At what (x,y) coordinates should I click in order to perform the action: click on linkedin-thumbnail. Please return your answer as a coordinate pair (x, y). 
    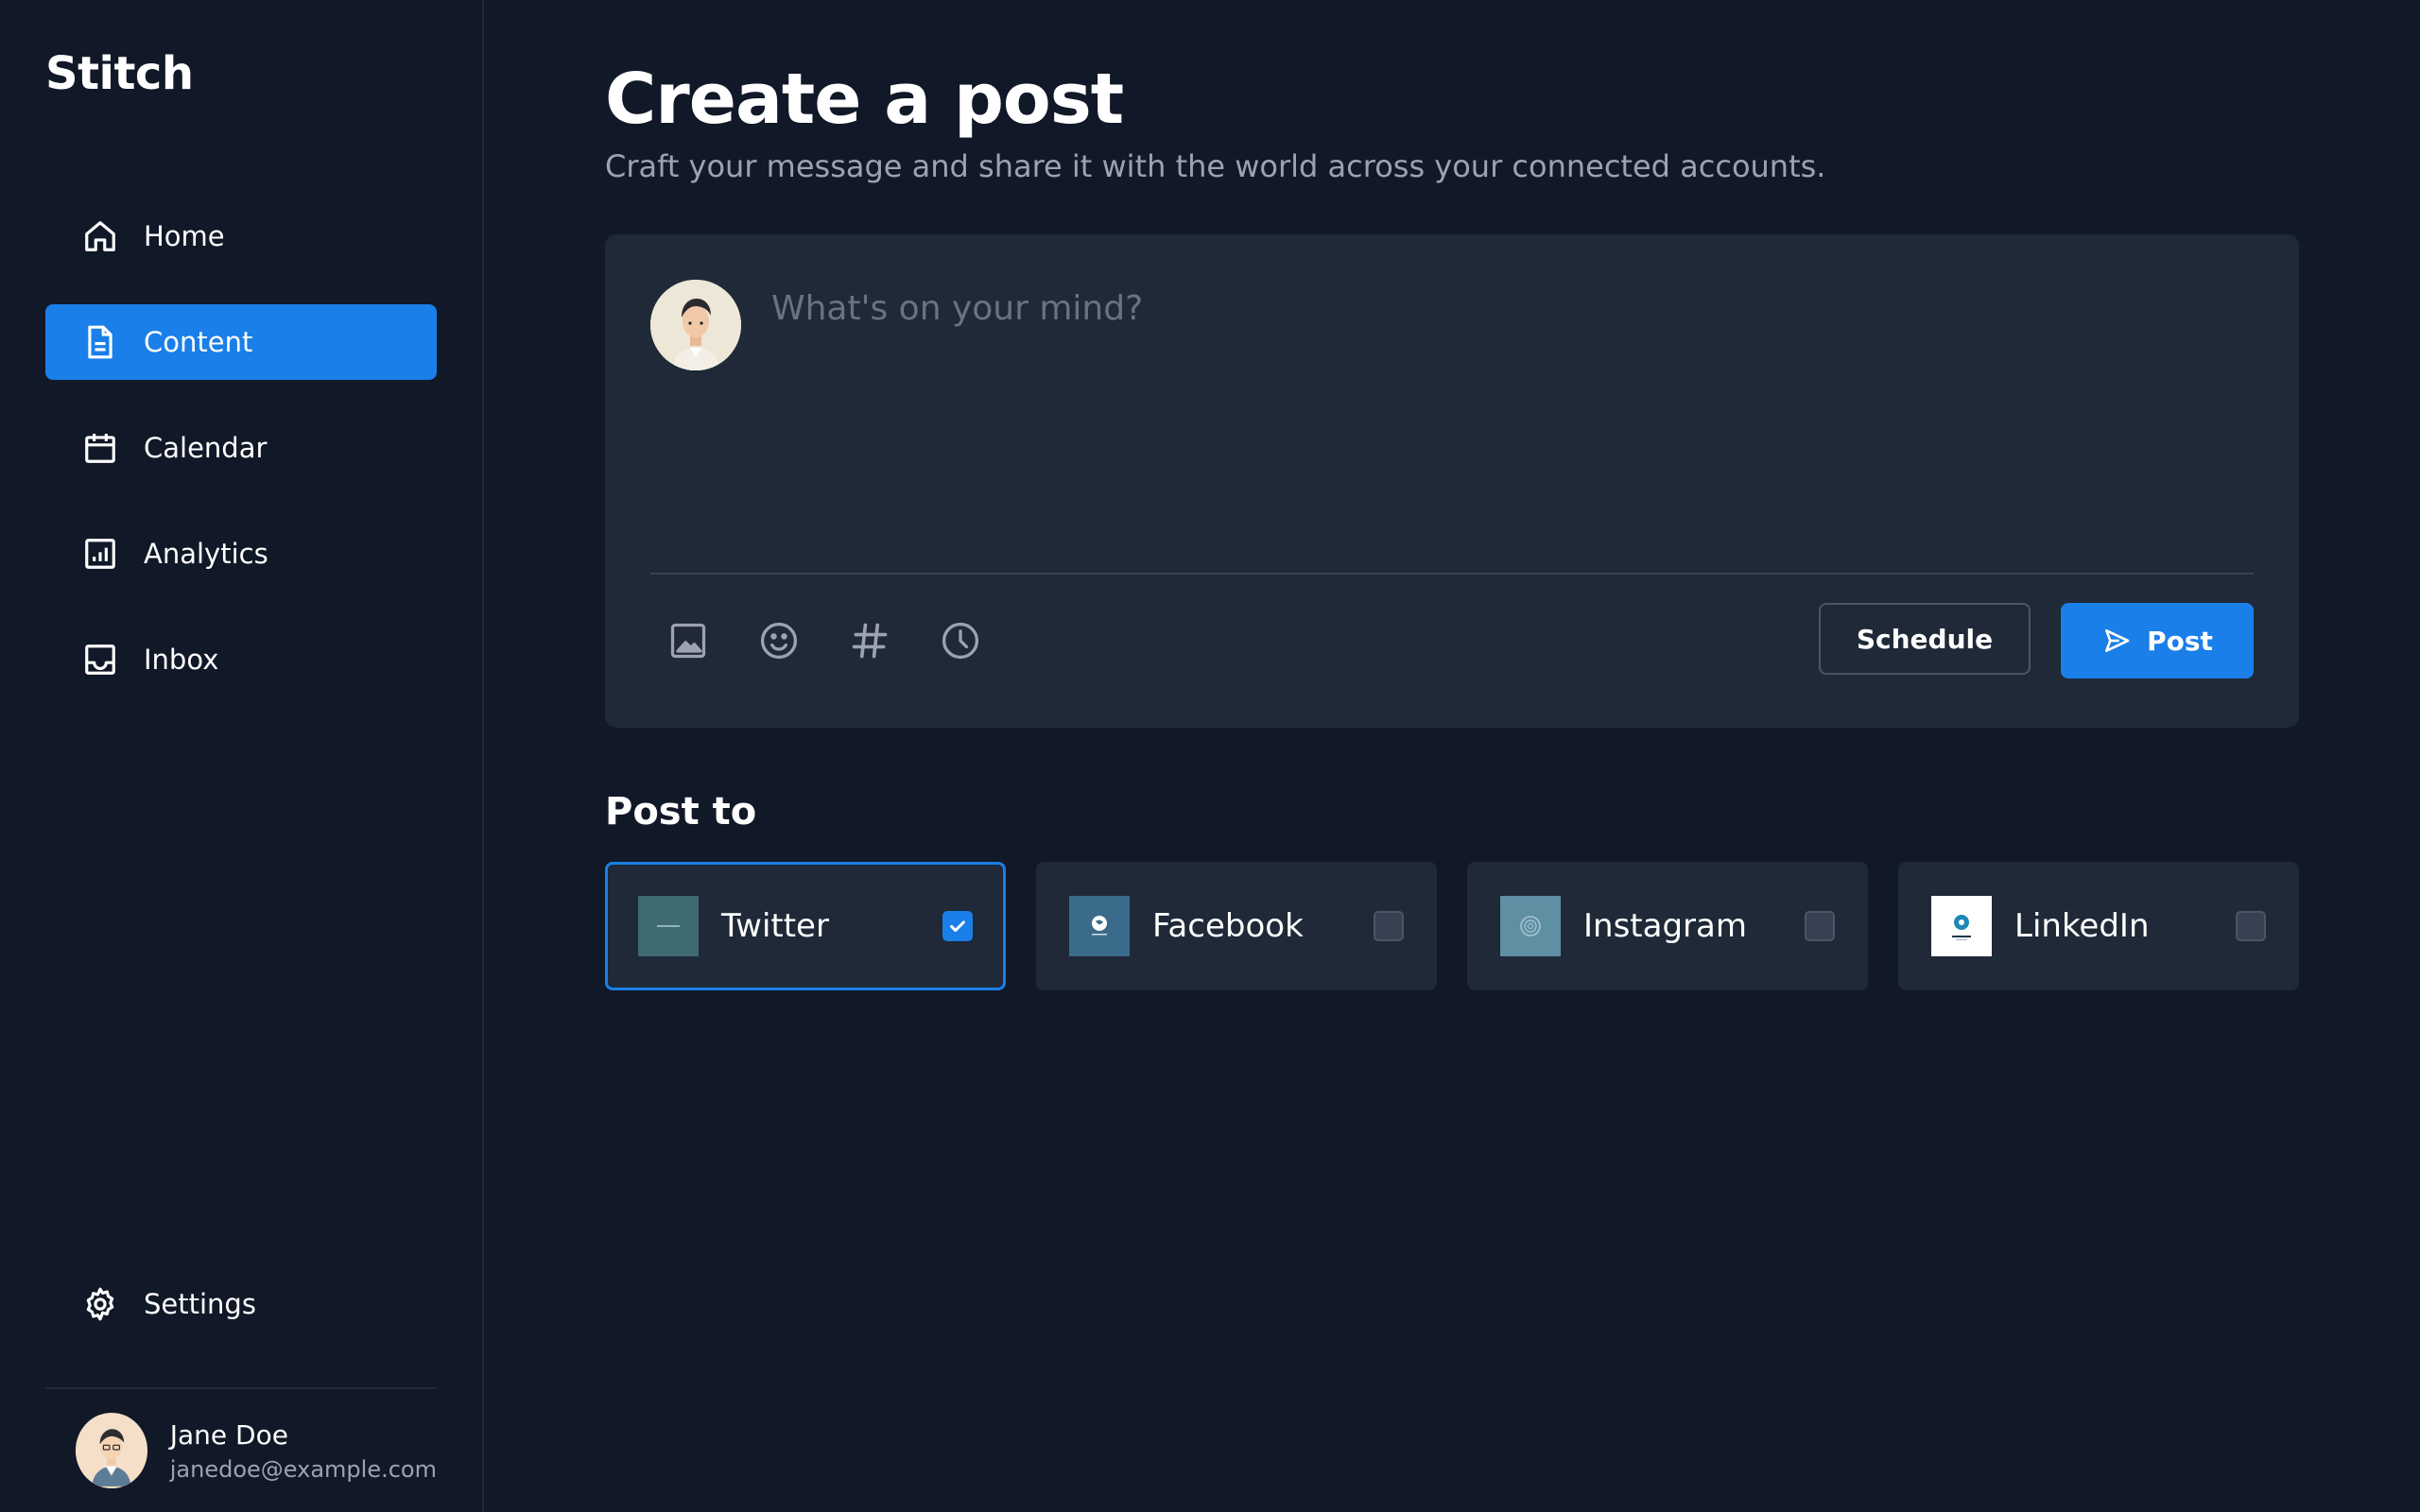
    Looking at the image, I should click on (1961, 926).